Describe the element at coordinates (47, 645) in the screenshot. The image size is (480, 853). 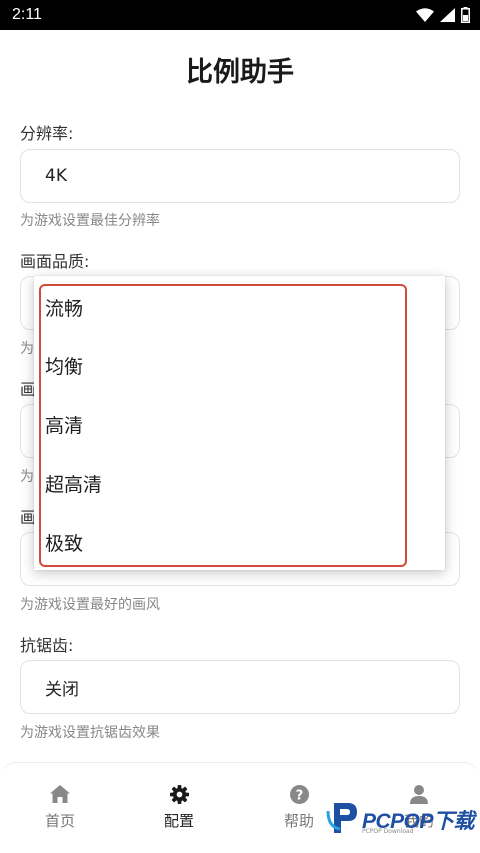
I see `antialias-label: 抗锯齿:` at that location.